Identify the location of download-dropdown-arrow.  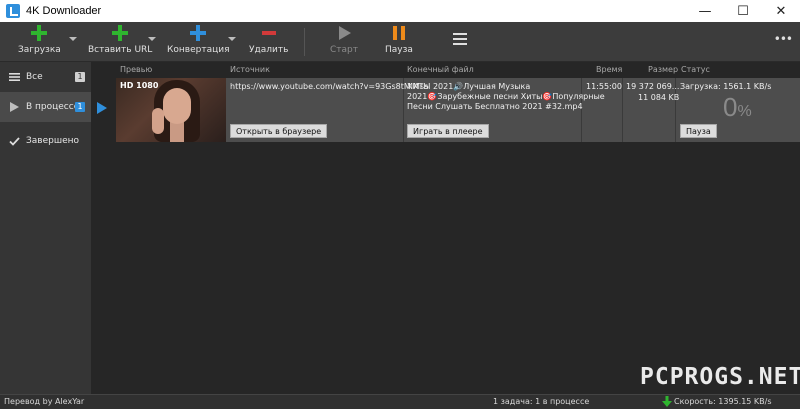
(73, 39).